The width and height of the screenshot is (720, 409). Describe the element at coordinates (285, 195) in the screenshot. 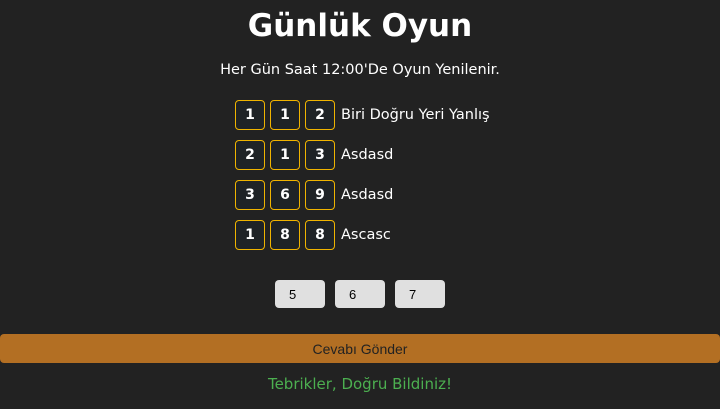

I see `clue-digit: 6` at that location.